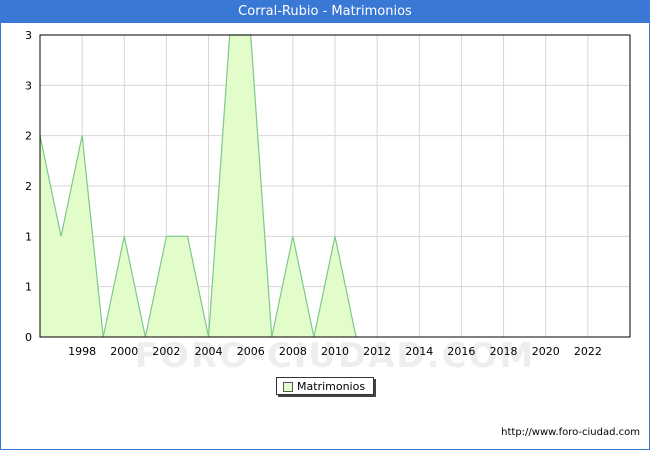 This screenshot has width=650, height=450. What do you see at coordinates (82, 351) in the screenshot?
I see `x-tick-label: 1998` at bounding box center [82, 351].